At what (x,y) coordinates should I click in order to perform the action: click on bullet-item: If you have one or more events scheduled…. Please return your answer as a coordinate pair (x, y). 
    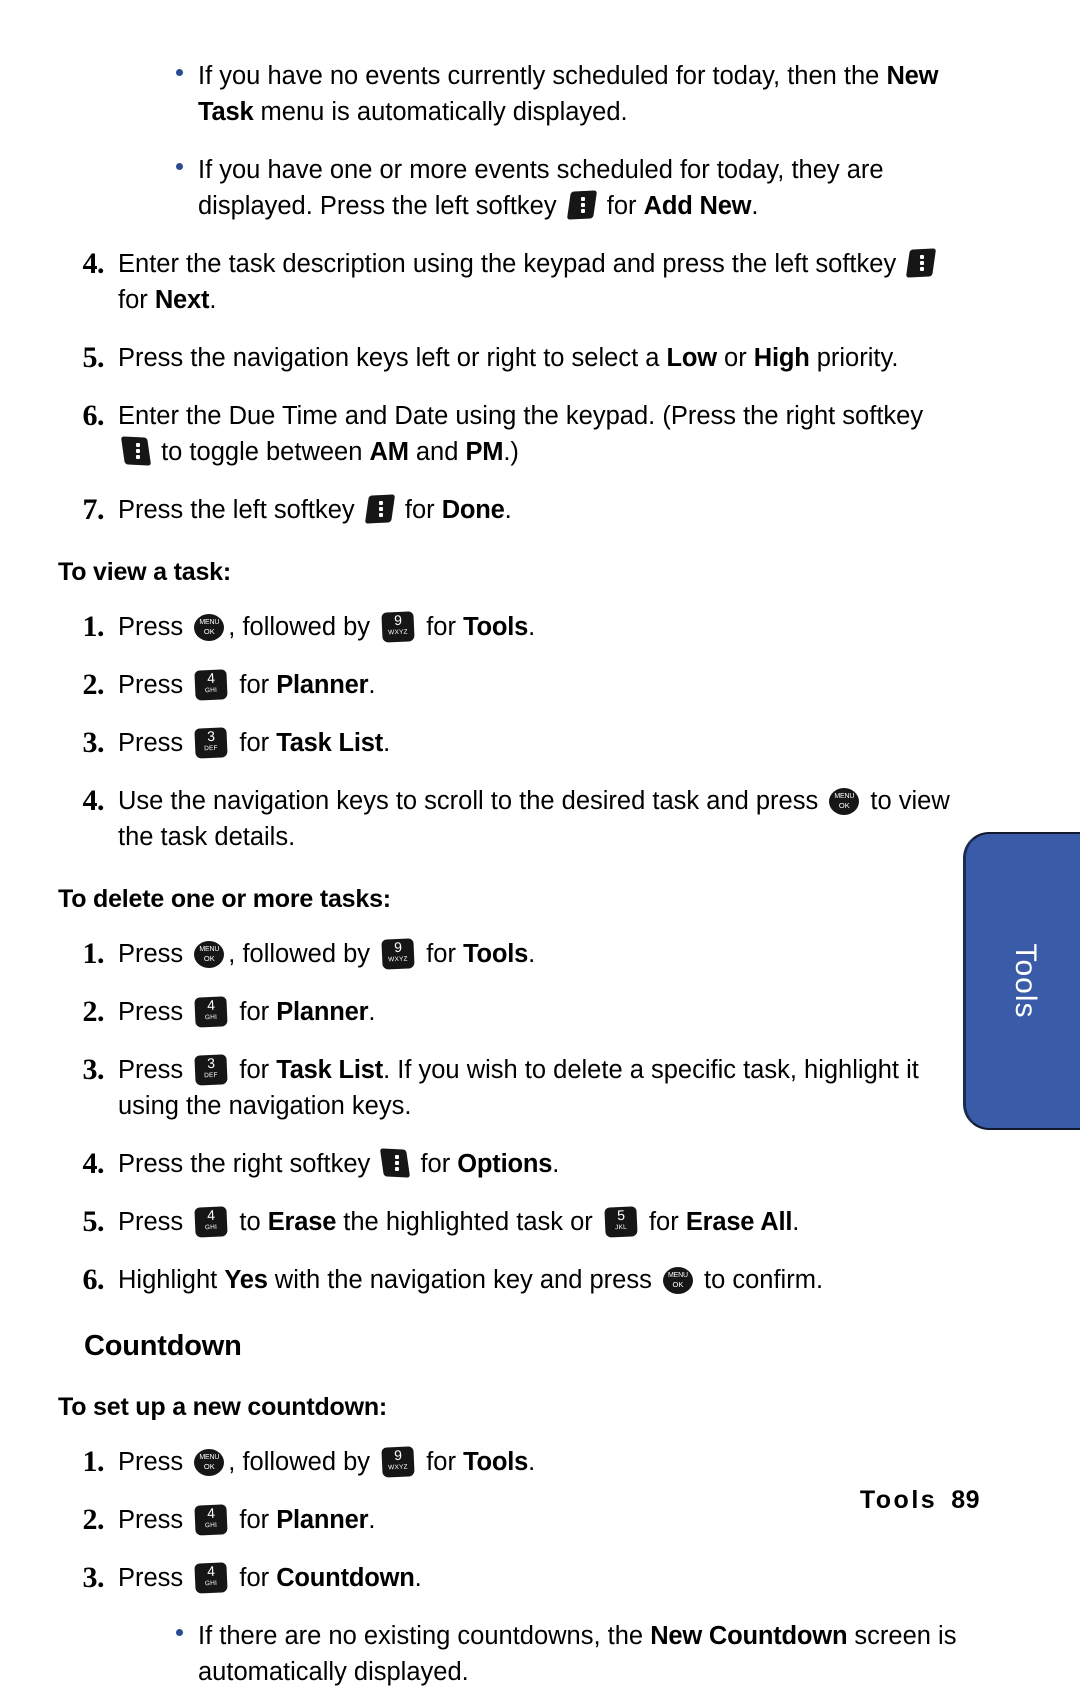
    Looking at the image, I should click on (508, 188).